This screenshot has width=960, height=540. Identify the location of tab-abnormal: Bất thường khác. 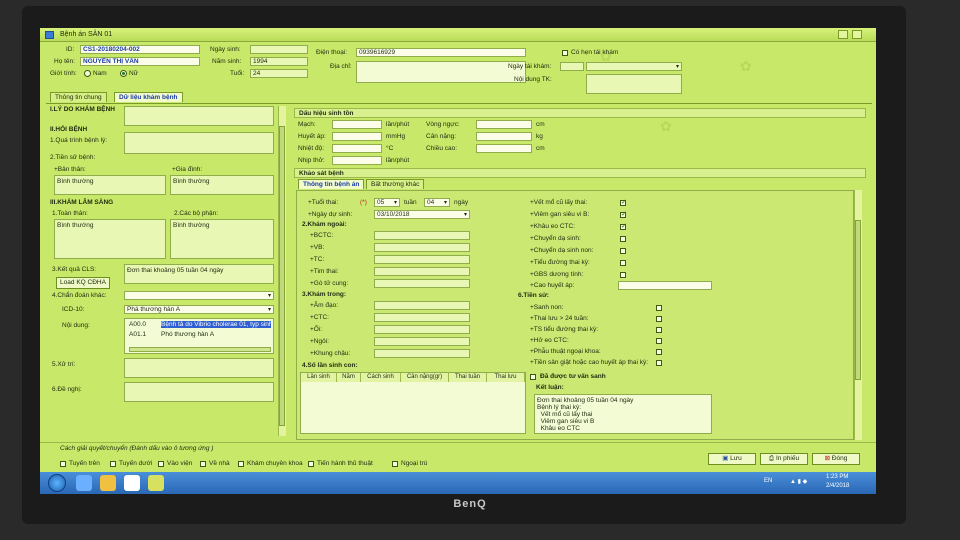
(395, 184).